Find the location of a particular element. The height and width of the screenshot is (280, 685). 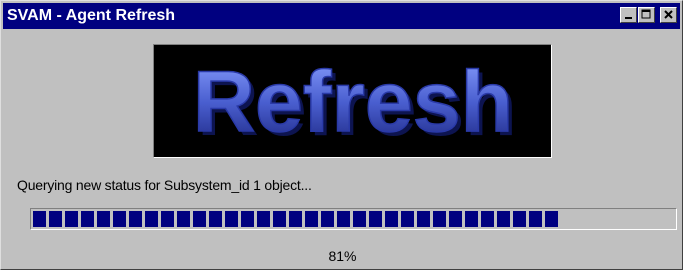

progress-fill is located at coordinates (295, 219).